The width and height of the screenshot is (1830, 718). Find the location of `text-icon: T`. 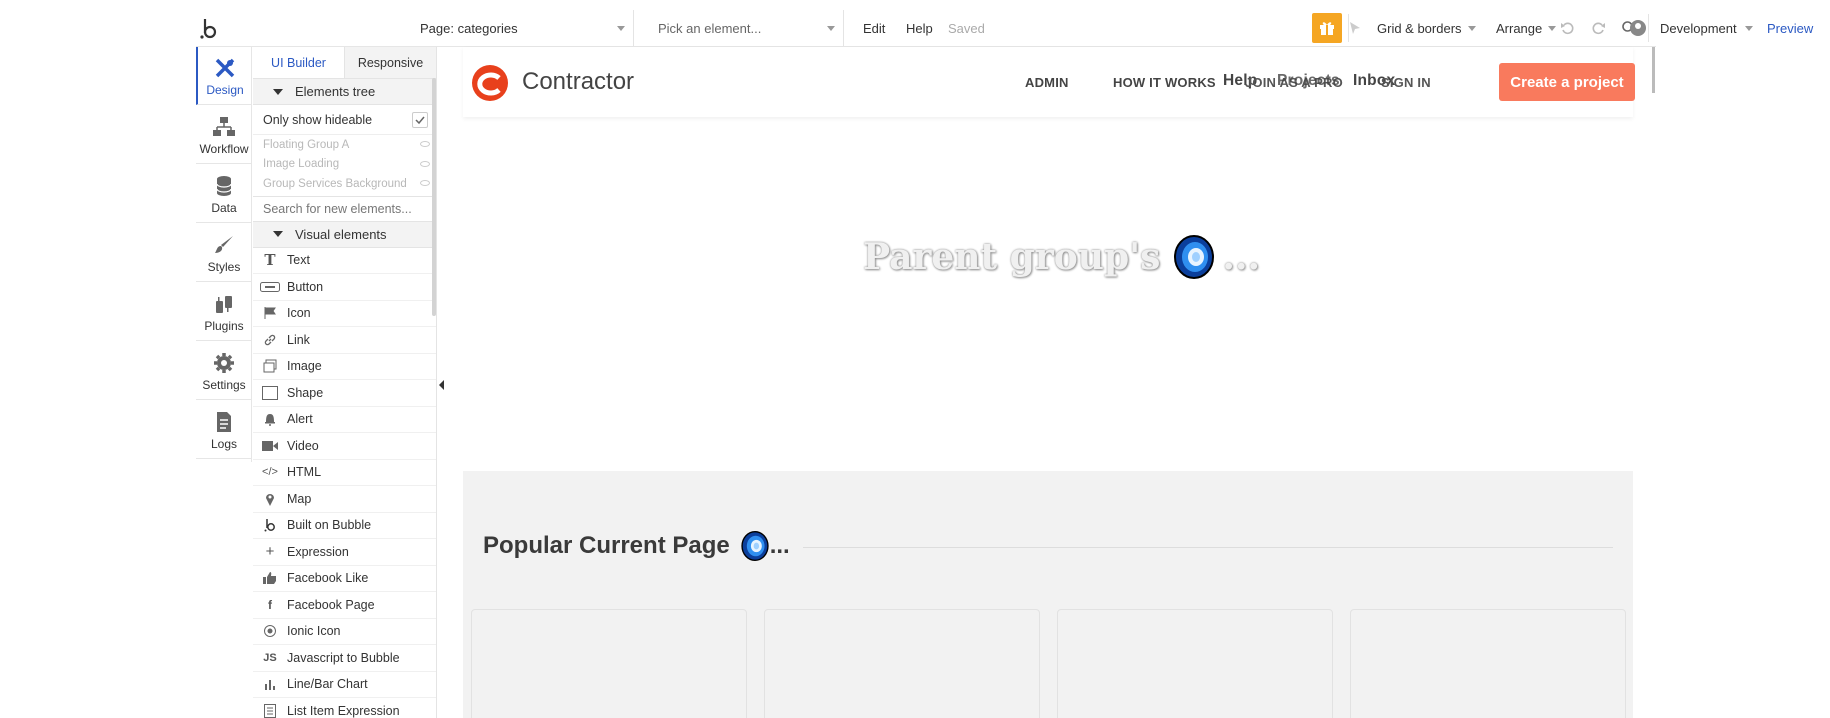

text-icon: T is located at coordinates (270, 260).